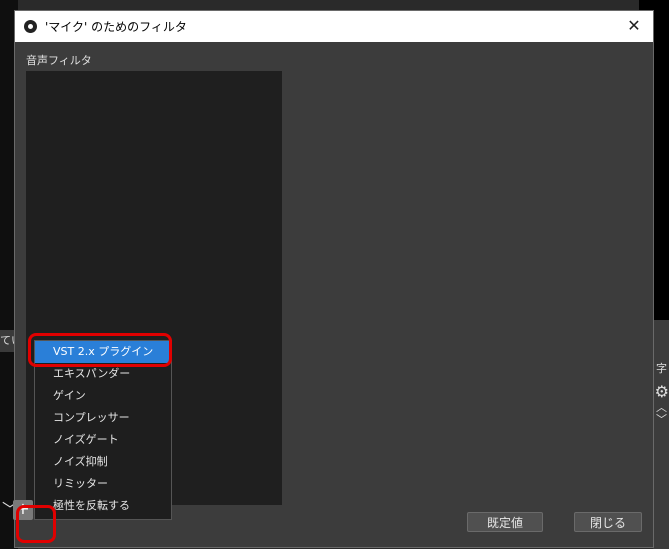 The width and height of the screenshot is (669, 549). I want to click on defaults-button: 既定値, so click(505, 522).